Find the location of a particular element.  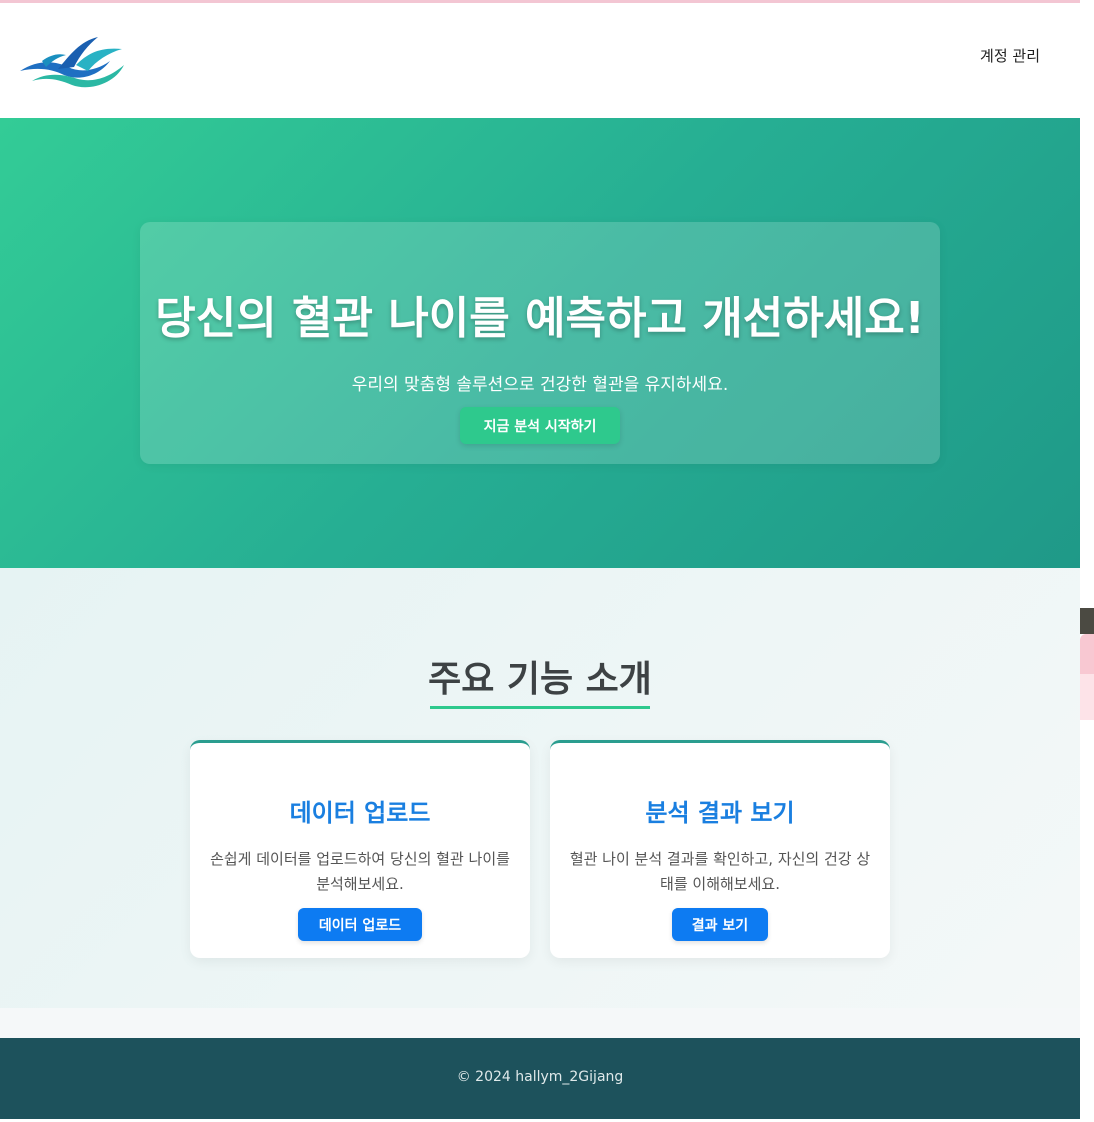

title-underline is located at coordinates (540, 707).